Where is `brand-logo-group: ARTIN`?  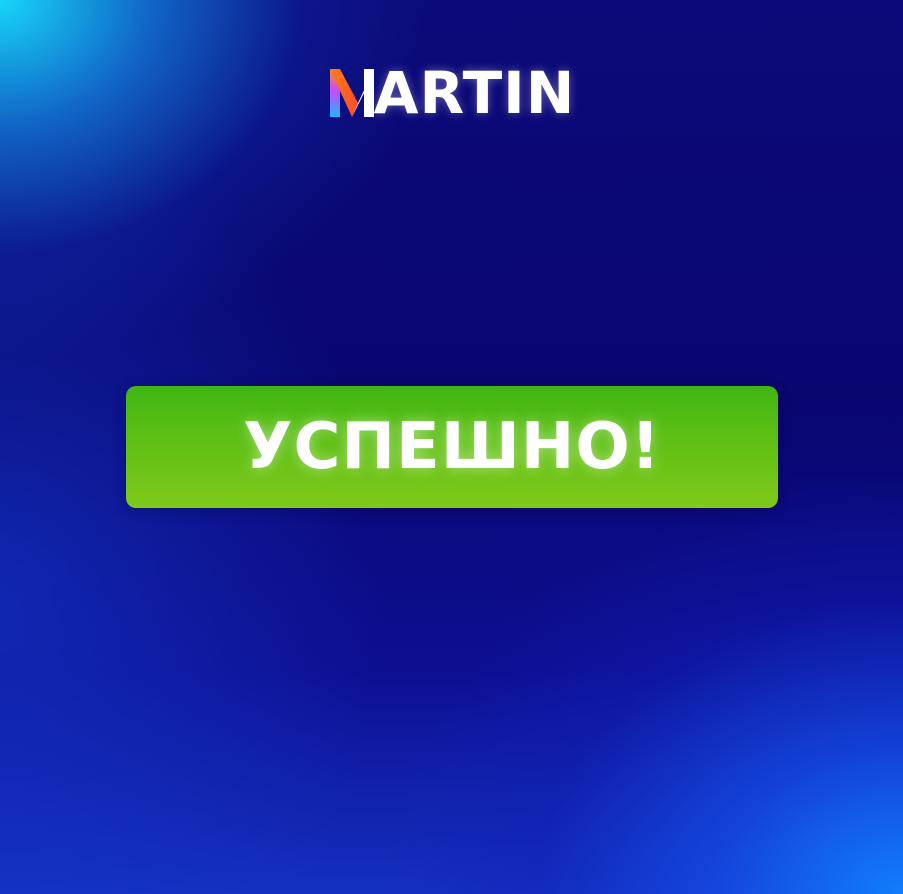
brand-logo-group: ARTIN is located at coordinates (452, 93).